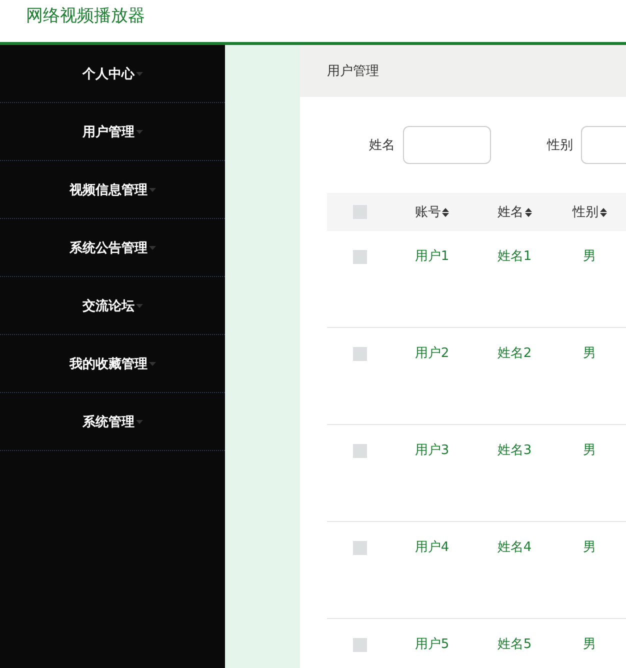 The width and height of the screenshot is (626, 668). I want to click on input-field, so click(447, 145).